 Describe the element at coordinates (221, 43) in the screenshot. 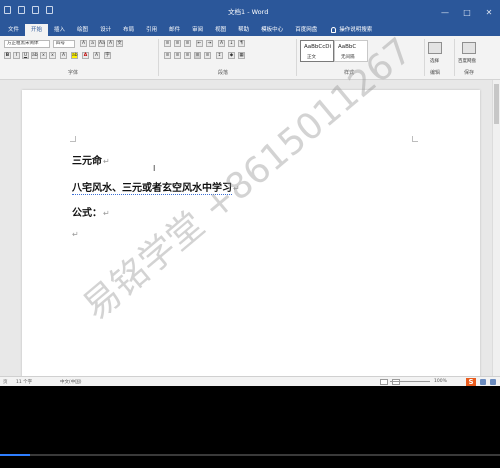

I see `chinese-layout-icon: A` at that location.